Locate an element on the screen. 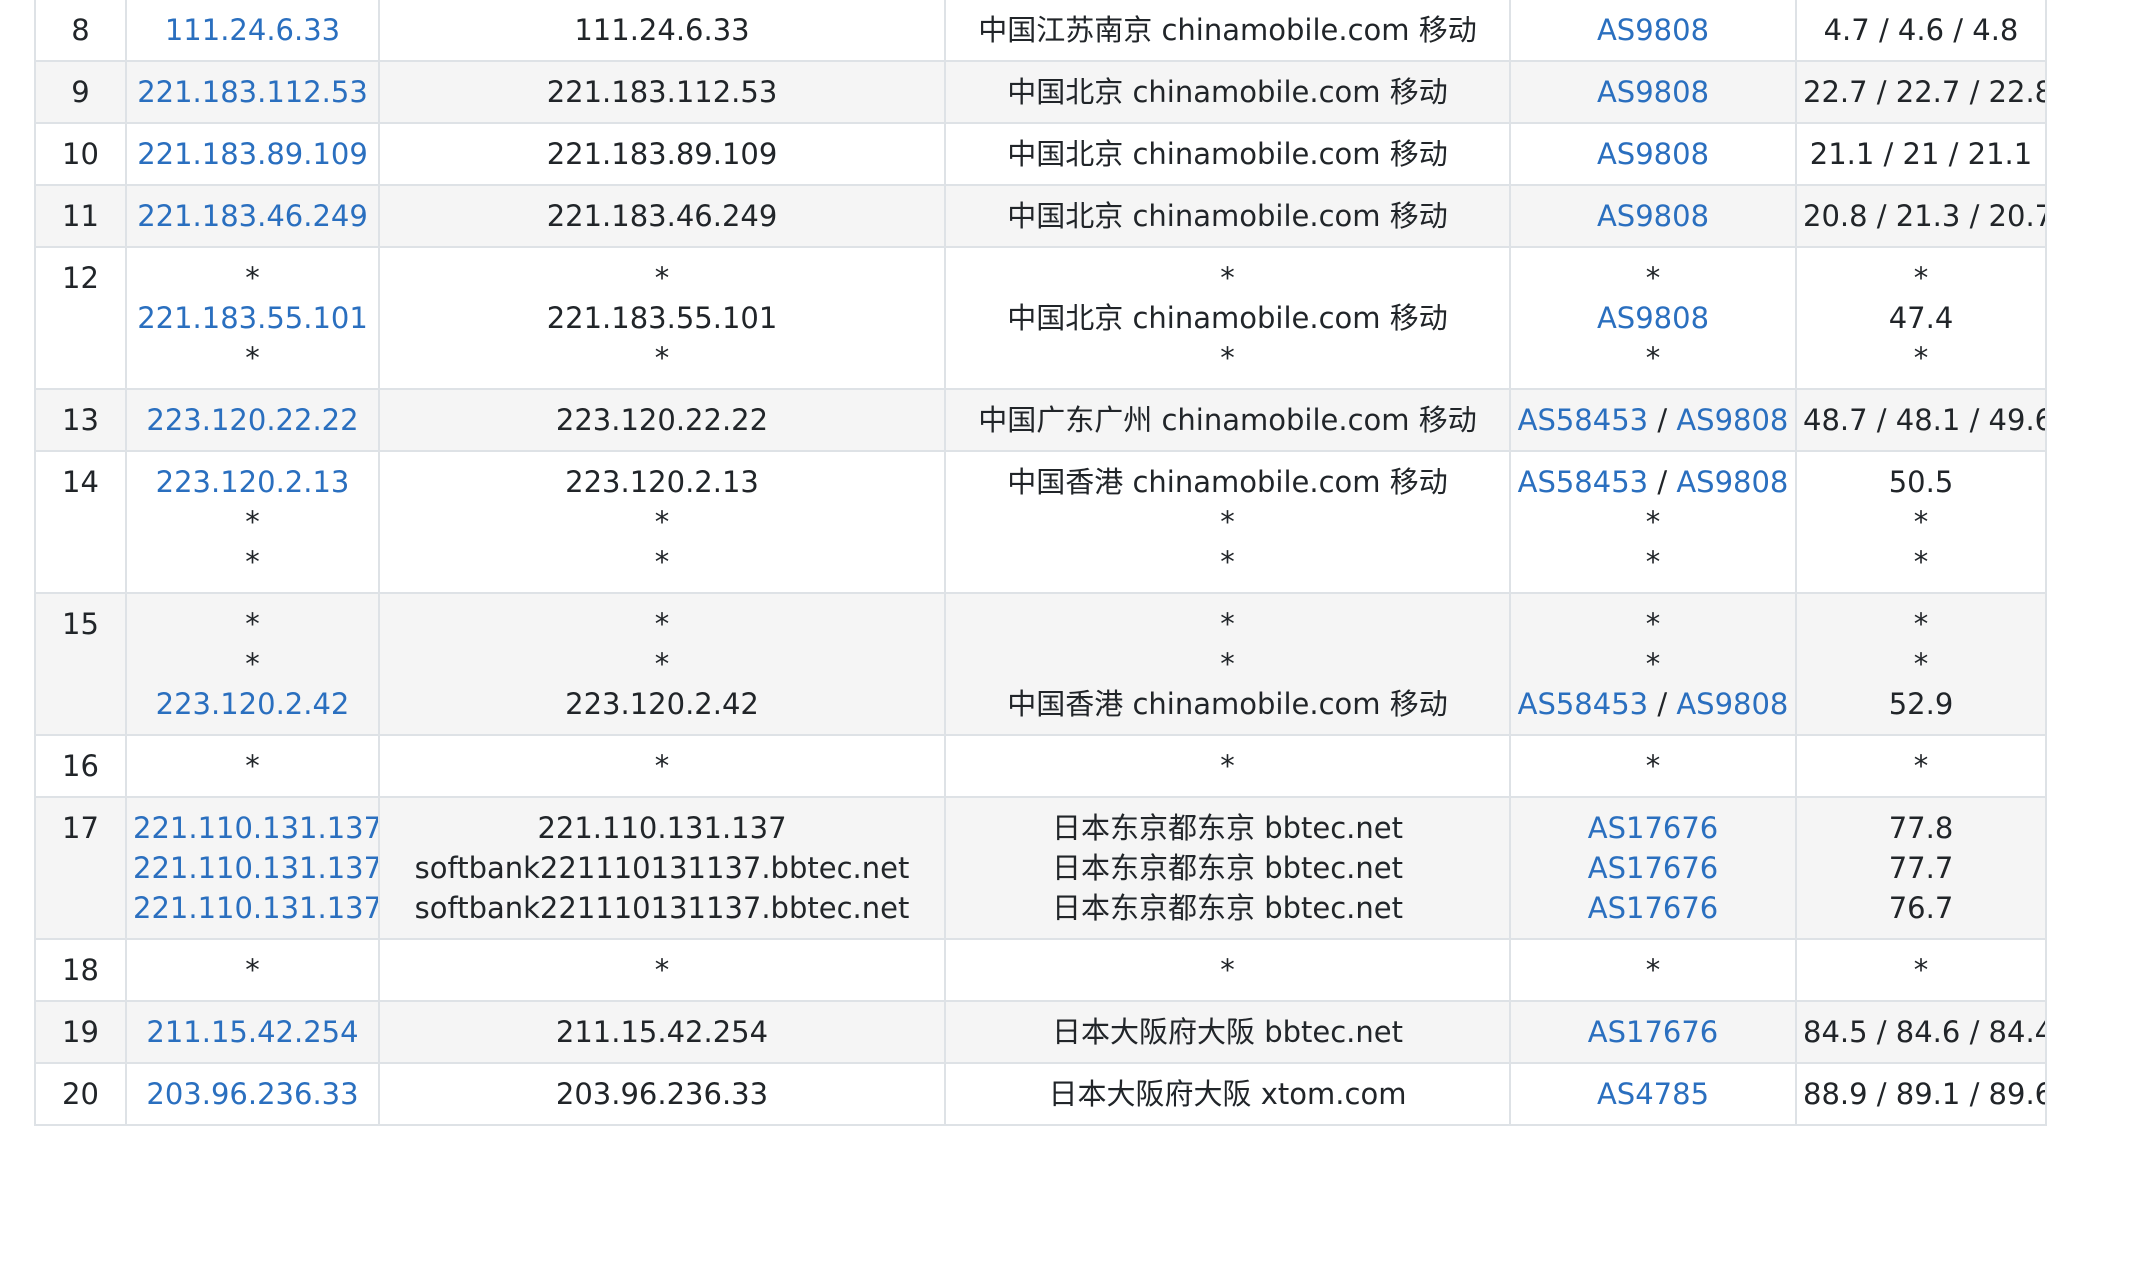 The width and height of the screenshot is (2143, 1280). hop-number: 15 is located at coordinates (80, 664).